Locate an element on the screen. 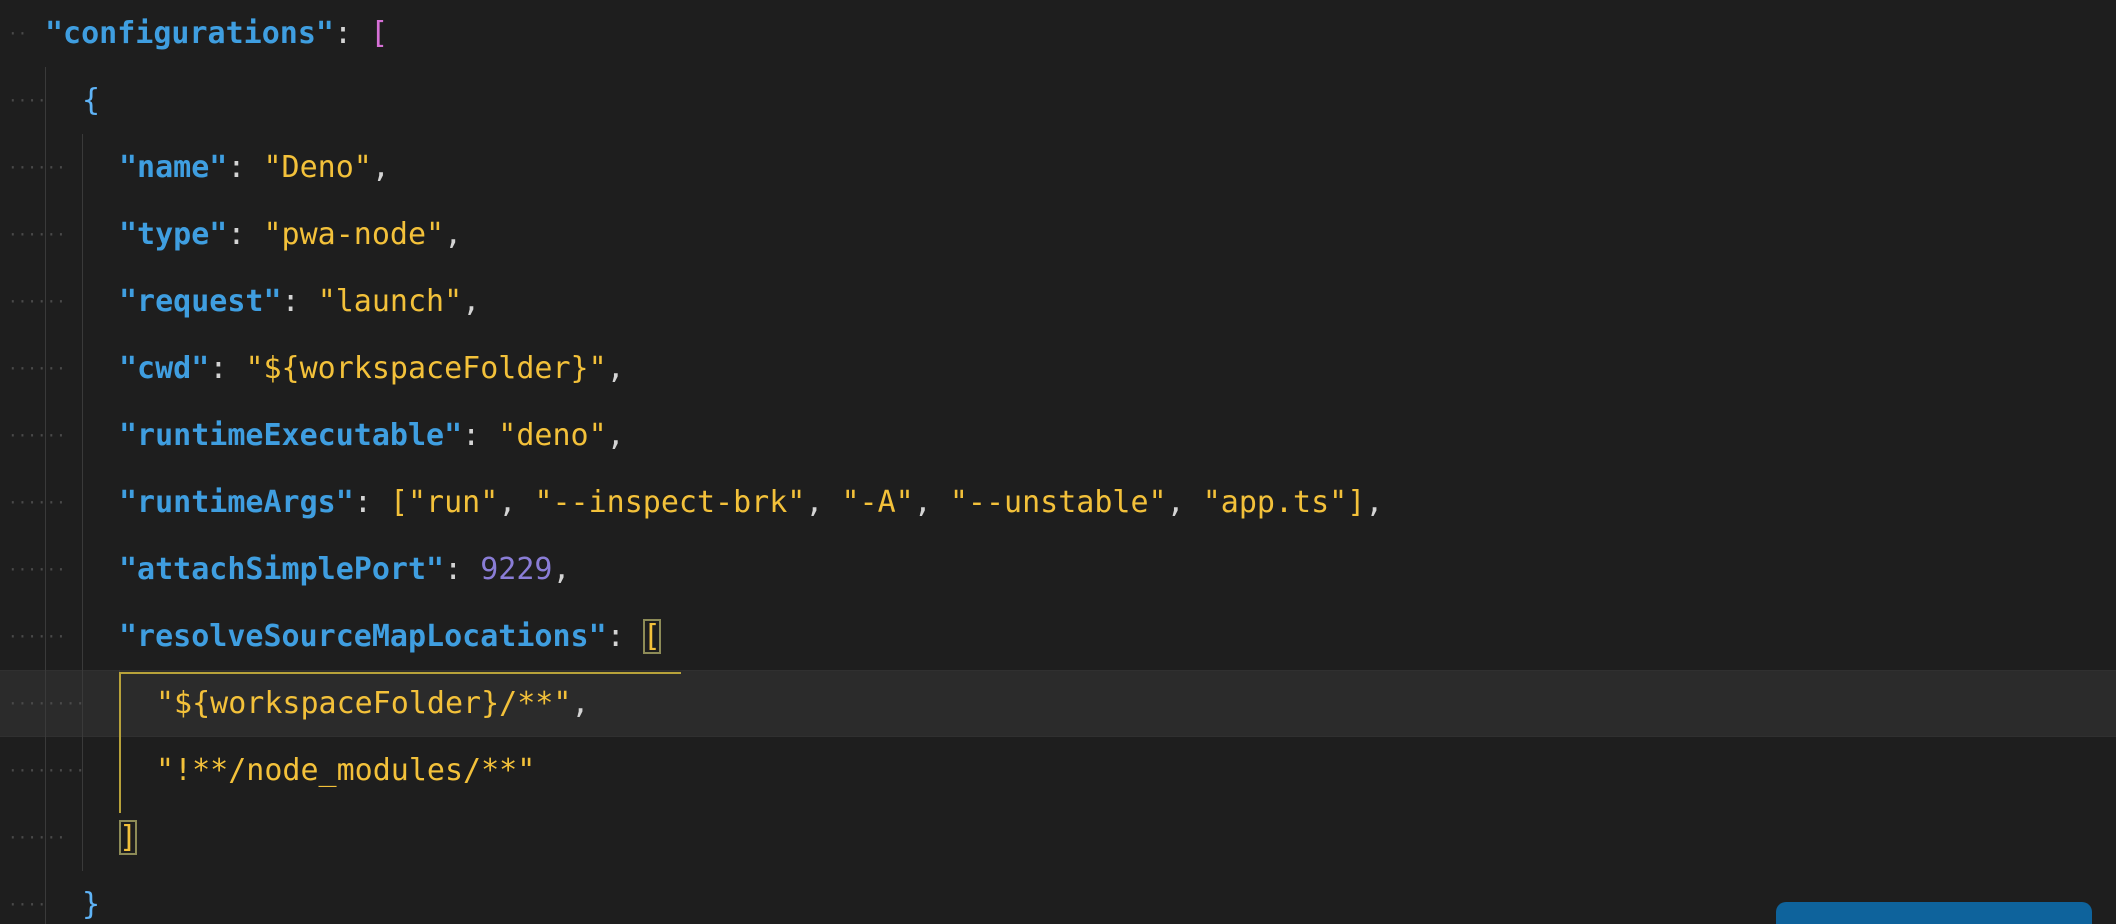 Image resolution: width=2116 pixels, height=924 pixels. code-line: ······] is located at coordinates (1058, 837).